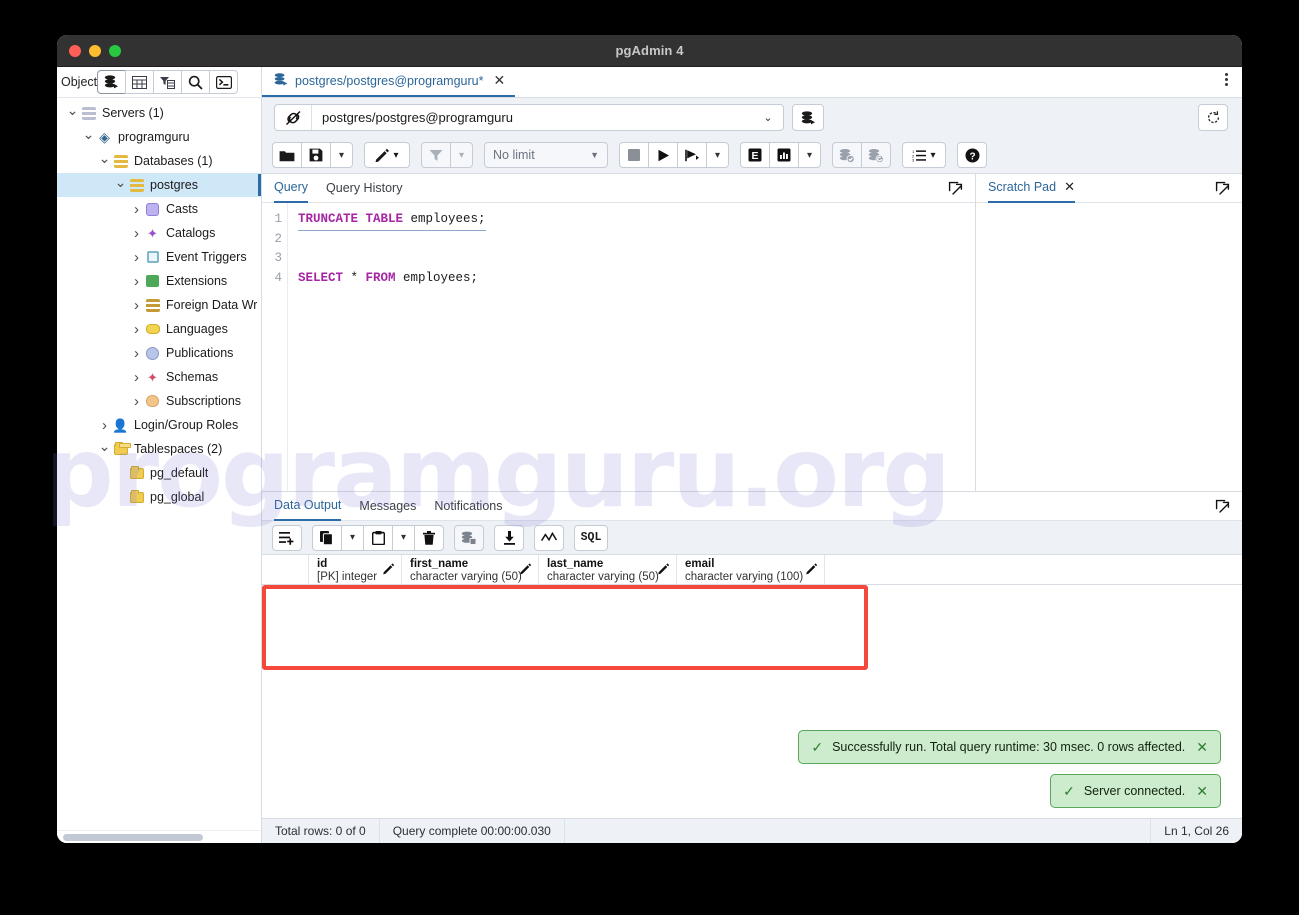 The width and height of the screenshot is (1299, 915). What do you see at coordinates (159, 257) in the screenshot?
I see `tree-item-event-triggers: Event Triggers` at bounding box center [159, 257].